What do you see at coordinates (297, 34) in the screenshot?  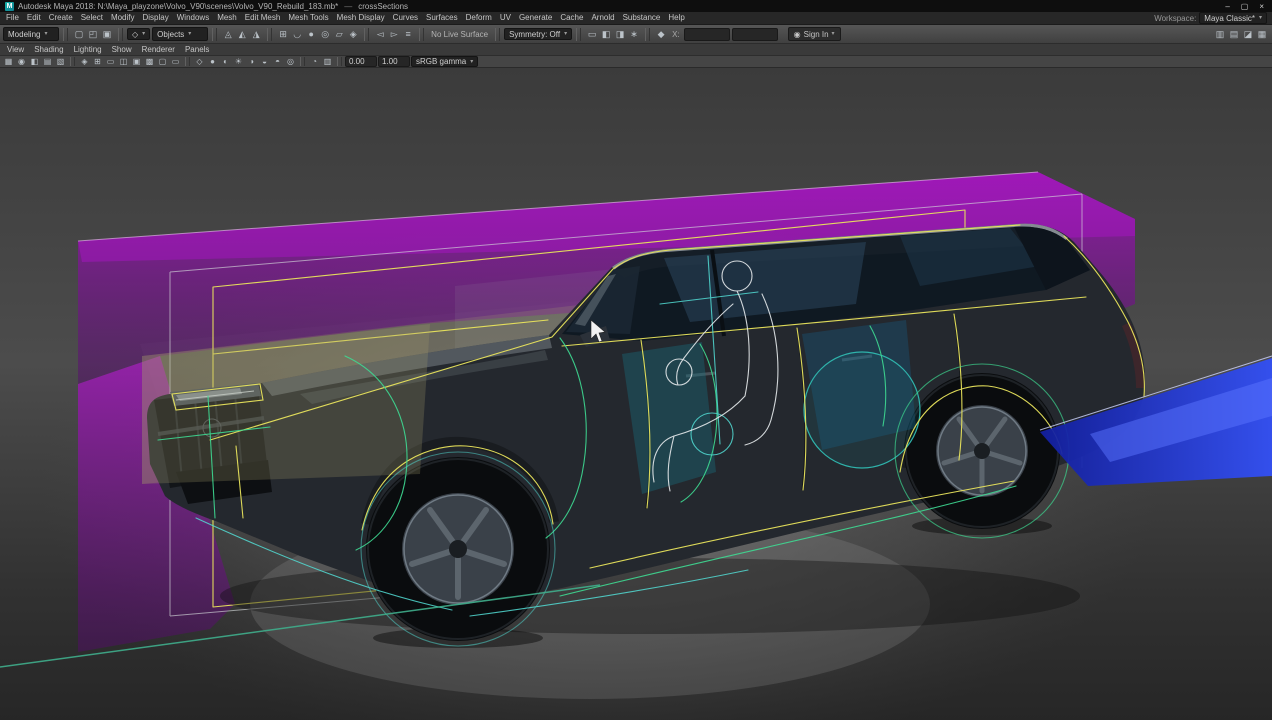 I see `snap-curve-icon: ◡` at bounding box center [297, 34].